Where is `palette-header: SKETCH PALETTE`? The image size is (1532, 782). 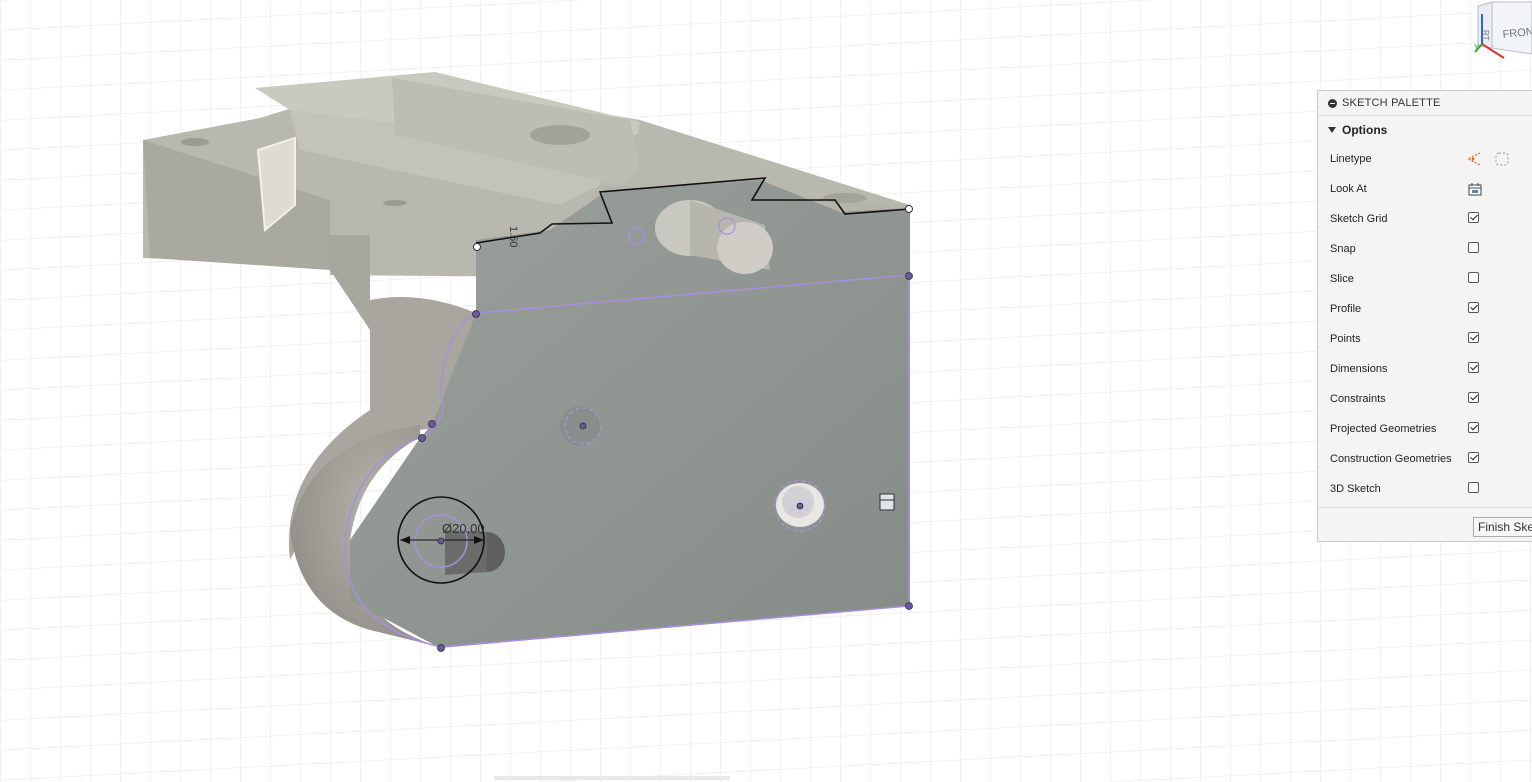
palette-header: SKETCH PALETTE is located at coordinates (1425, 103).